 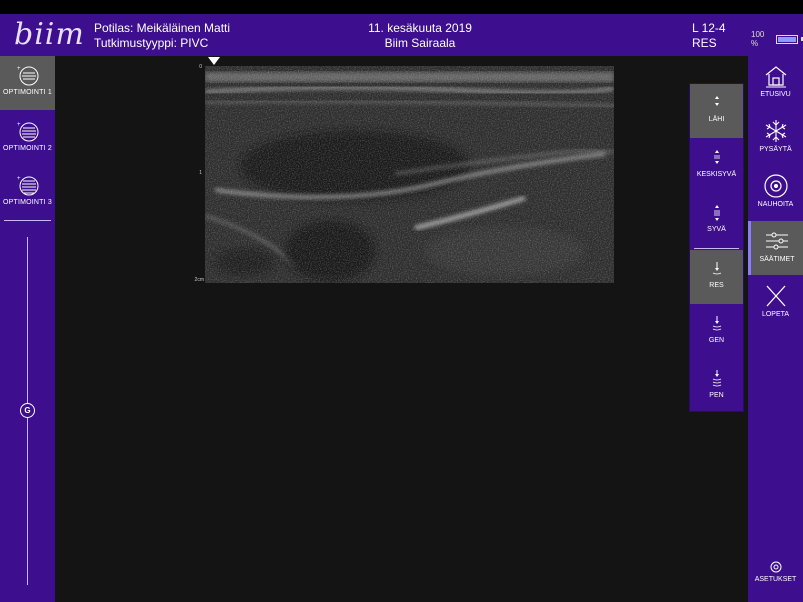 I want to click on depth-mode-panel: LÄHI KESKISYVÄ SYVÄ RES GEN PEN, so click(x=716, y=247).